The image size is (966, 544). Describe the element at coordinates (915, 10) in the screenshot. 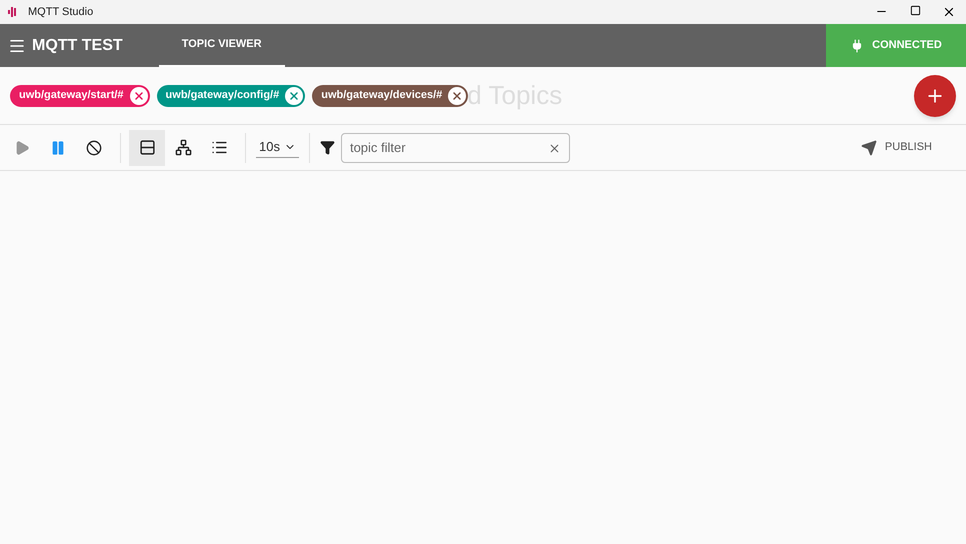

I see `maximize-icon` at that location.